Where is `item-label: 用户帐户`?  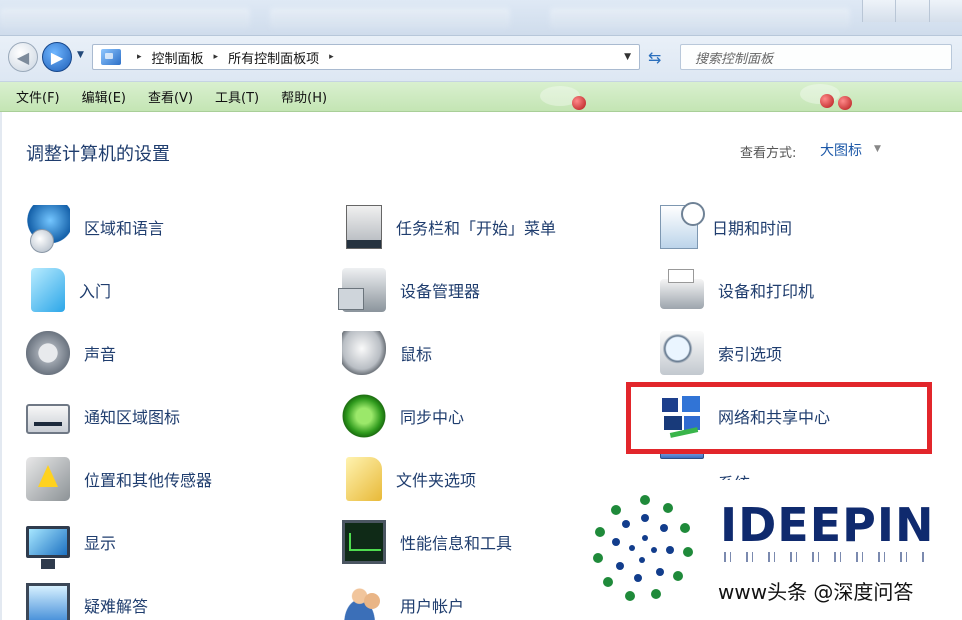 item-label: 用户帐户 is located at coordinates (432, 606).